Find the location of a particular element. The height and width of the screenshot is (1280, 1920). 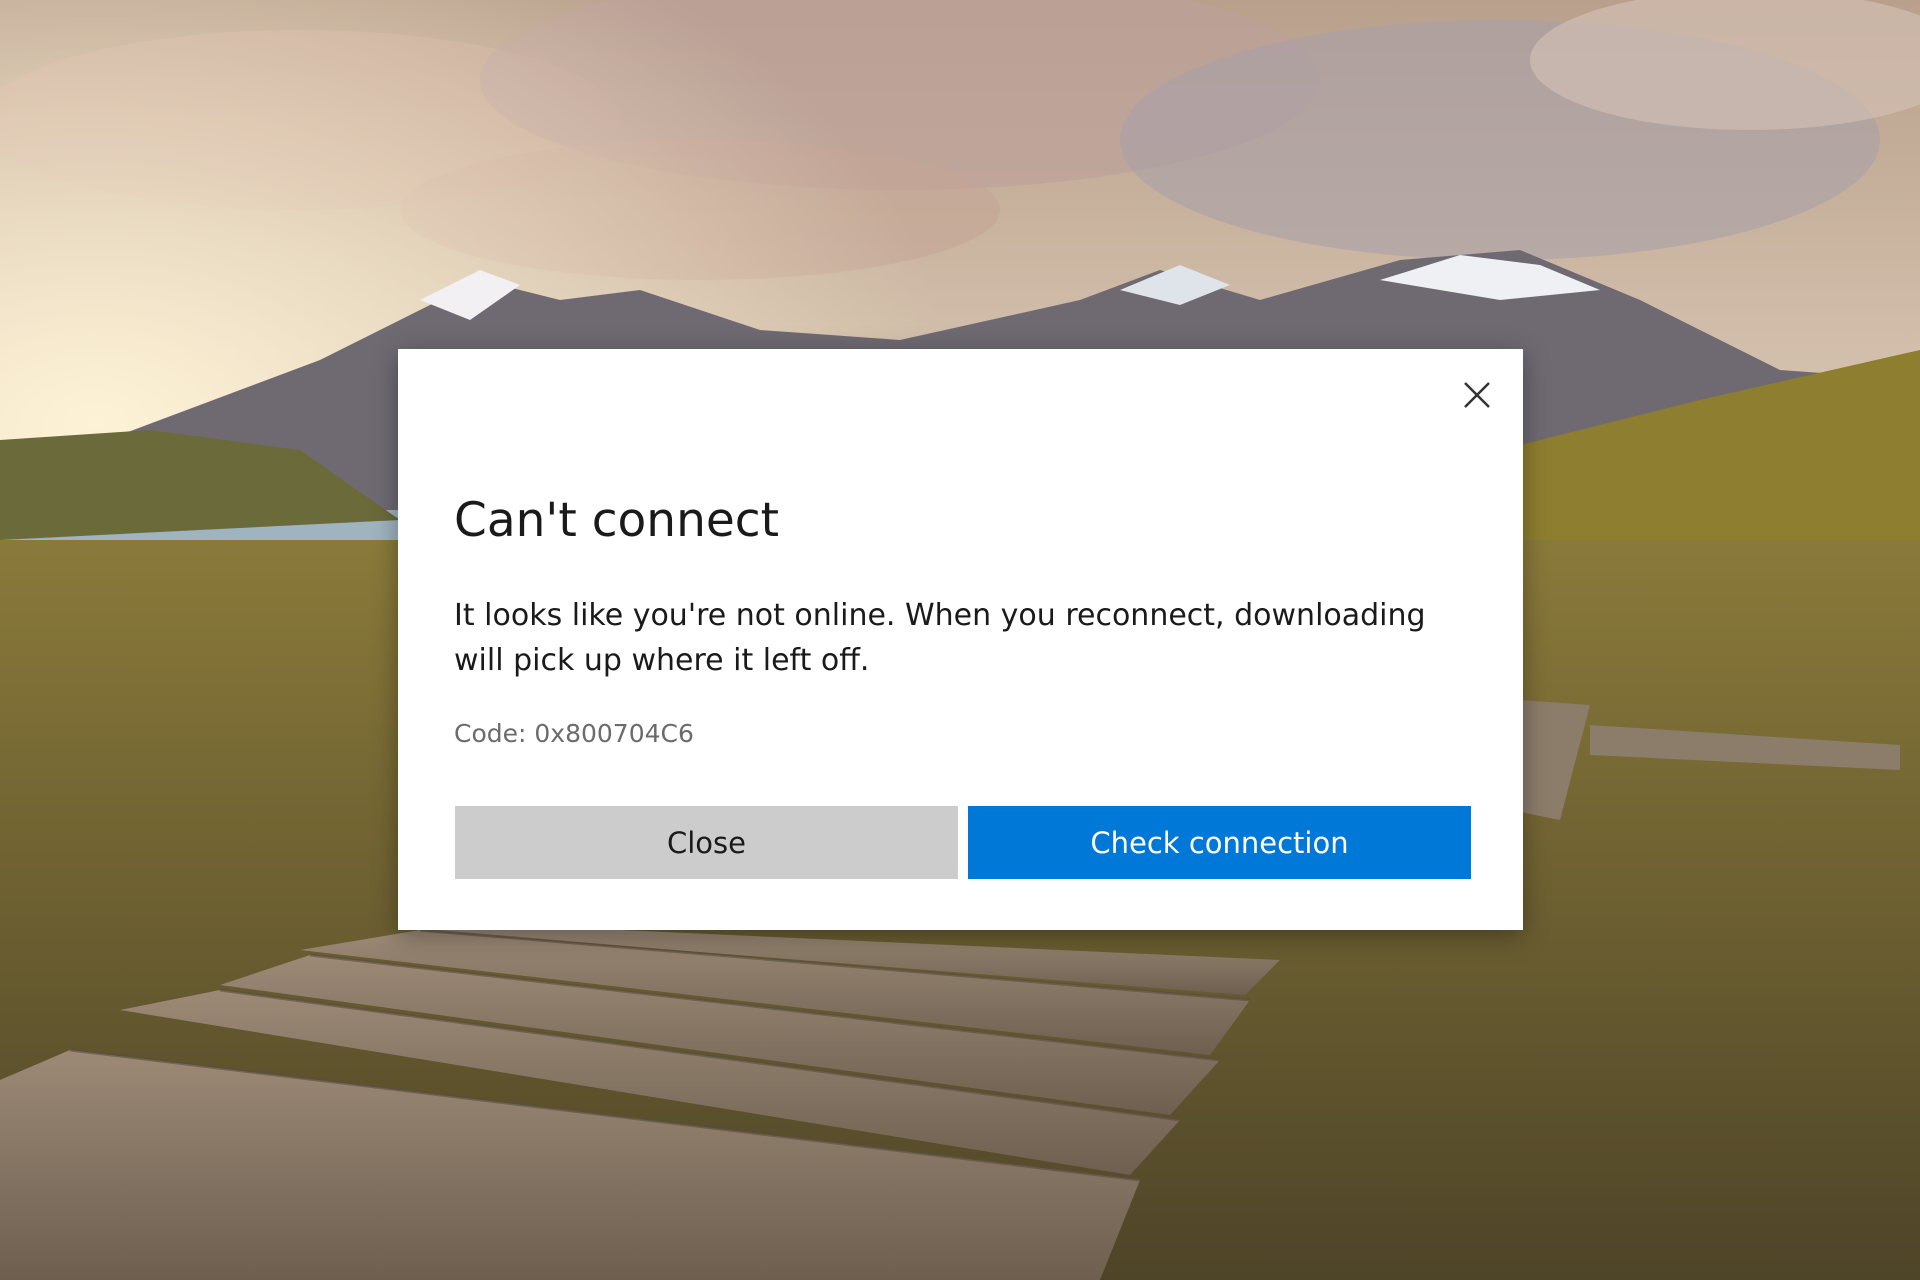

check-connection-button: Check connection is located at coordinates (1219, 842).